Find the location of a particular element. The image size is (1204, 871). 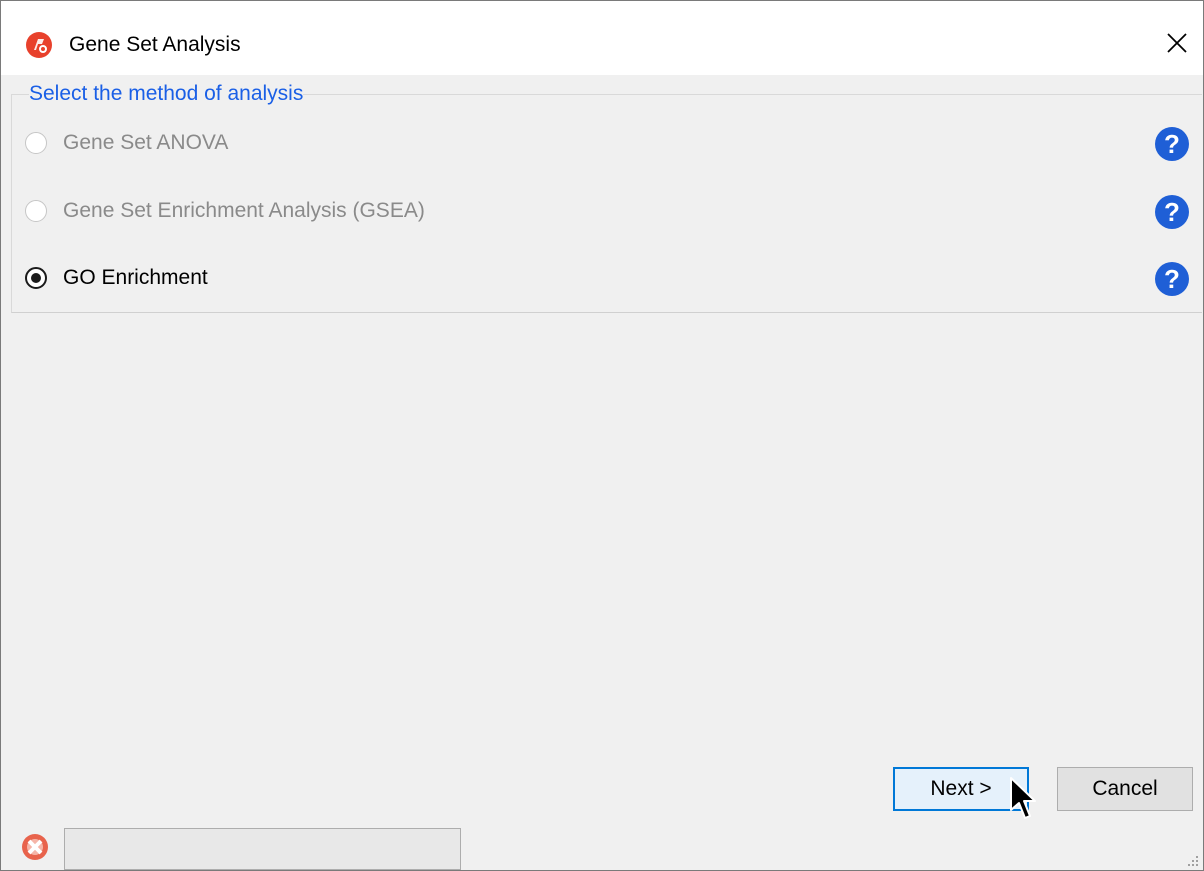

radio-gsea is located at coordinates (36, 211).